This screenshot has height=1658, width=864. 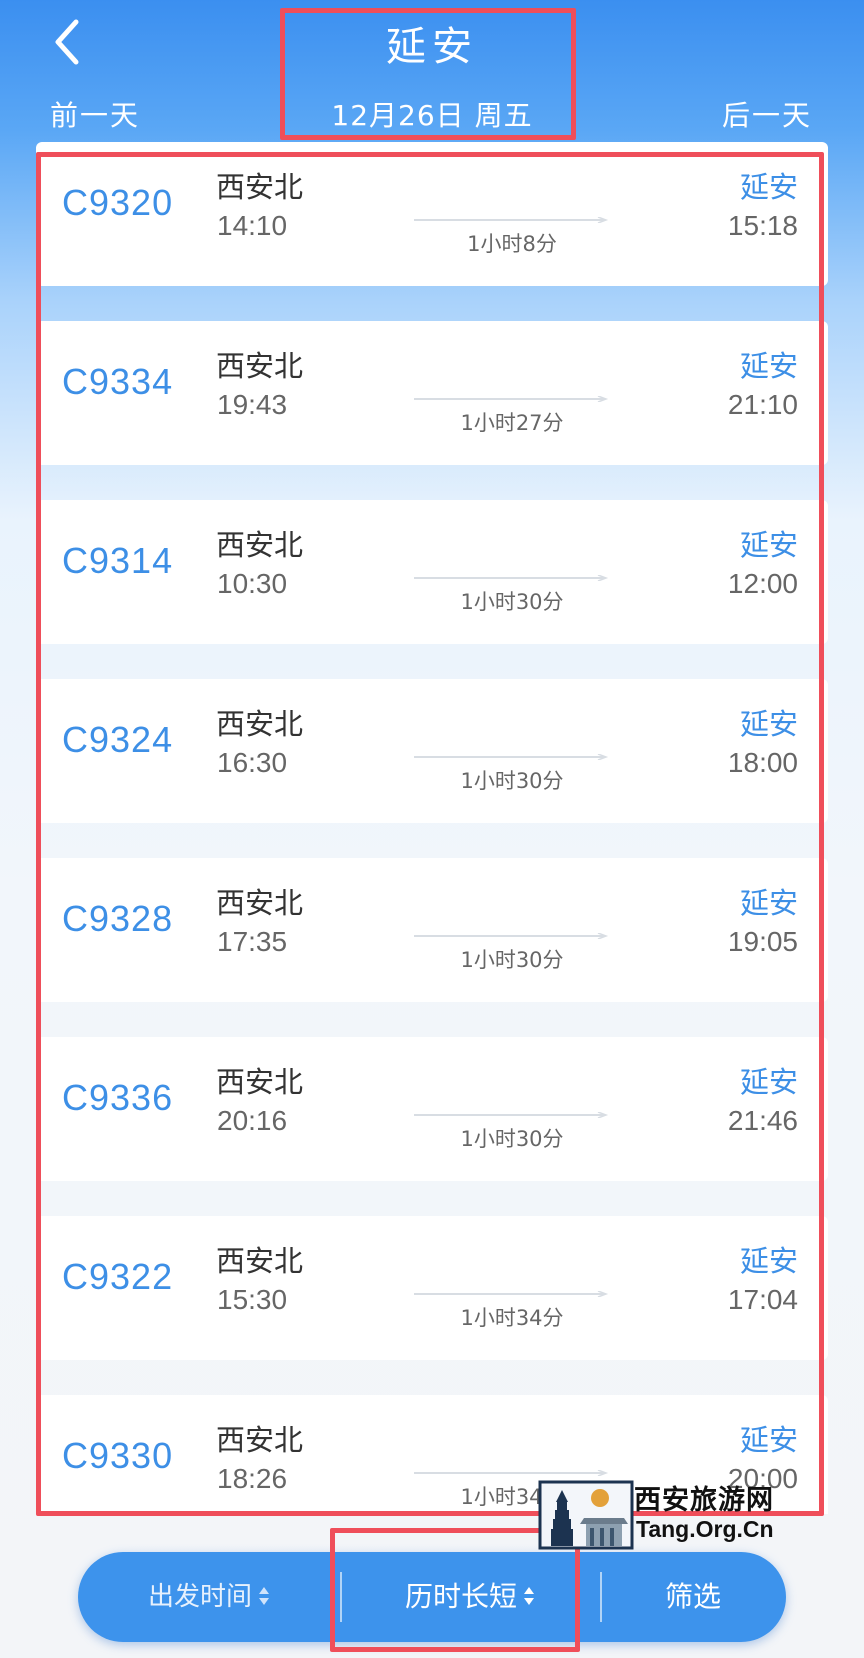 What do you see at coordinates (252, 583) in the screenshot?
I see `departure-time: 10:30` at bounding box center [252, 583].